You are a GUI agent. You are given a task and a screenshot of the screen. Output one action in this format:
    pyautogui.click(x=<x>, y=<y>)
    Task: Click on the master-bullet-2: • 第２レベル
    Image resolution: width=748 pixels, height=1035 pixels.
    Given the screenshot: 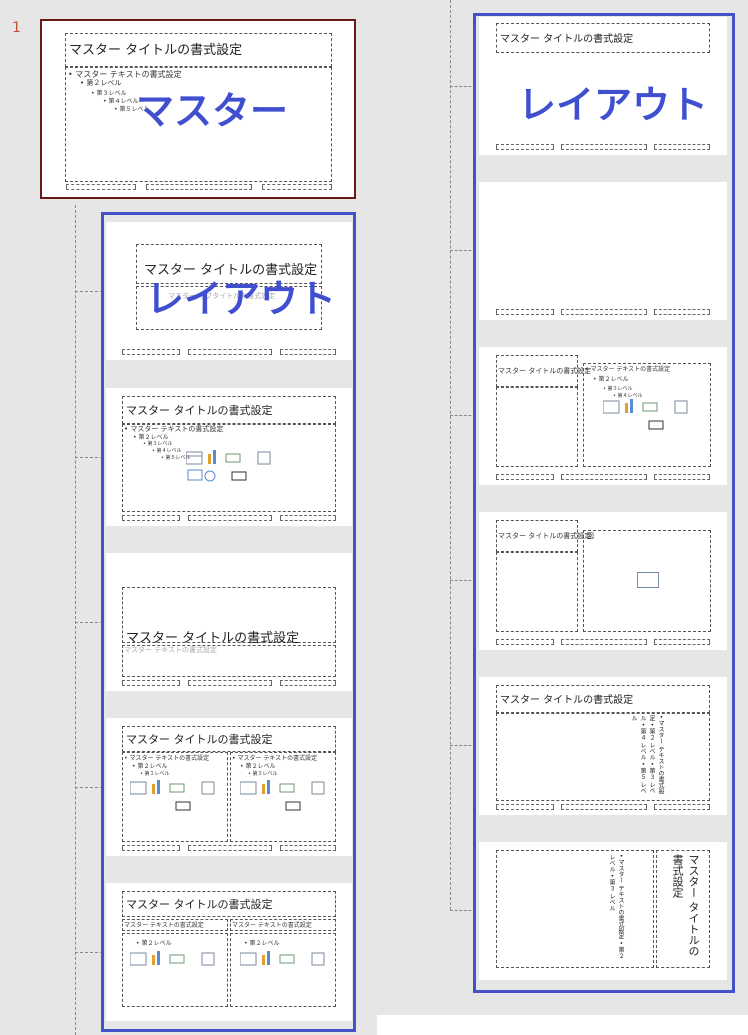 What is the action you would take?
    pyautogui.click(x=101, y=83)
    